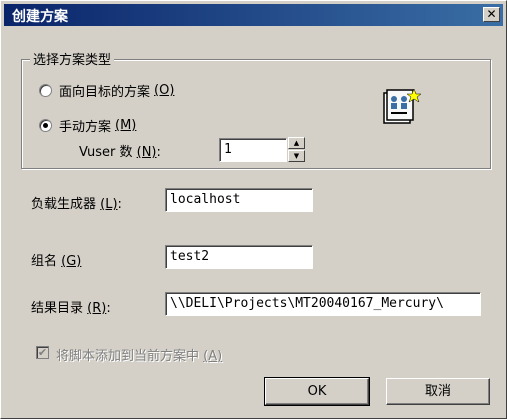 Image resolution: width=507 pixels, height=419 pixels. What do you see at coordinates (317, 391) in the screenshot?
I see `ok-button: OK` at bounding box center [317, 391].